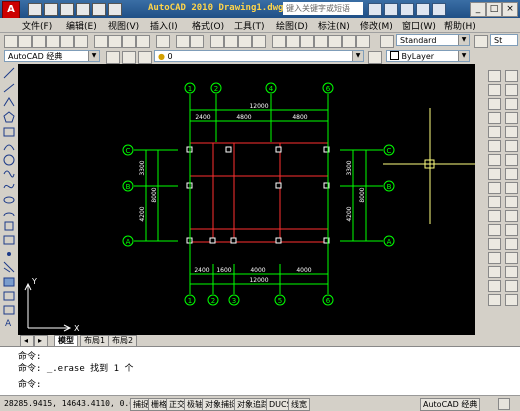 Image resolution: width=520 pixels, height=411 pixels. What do you see at coordinates (494, 216) in the screenshot?
I see `extend-icon` at bounding box center [494, 216].